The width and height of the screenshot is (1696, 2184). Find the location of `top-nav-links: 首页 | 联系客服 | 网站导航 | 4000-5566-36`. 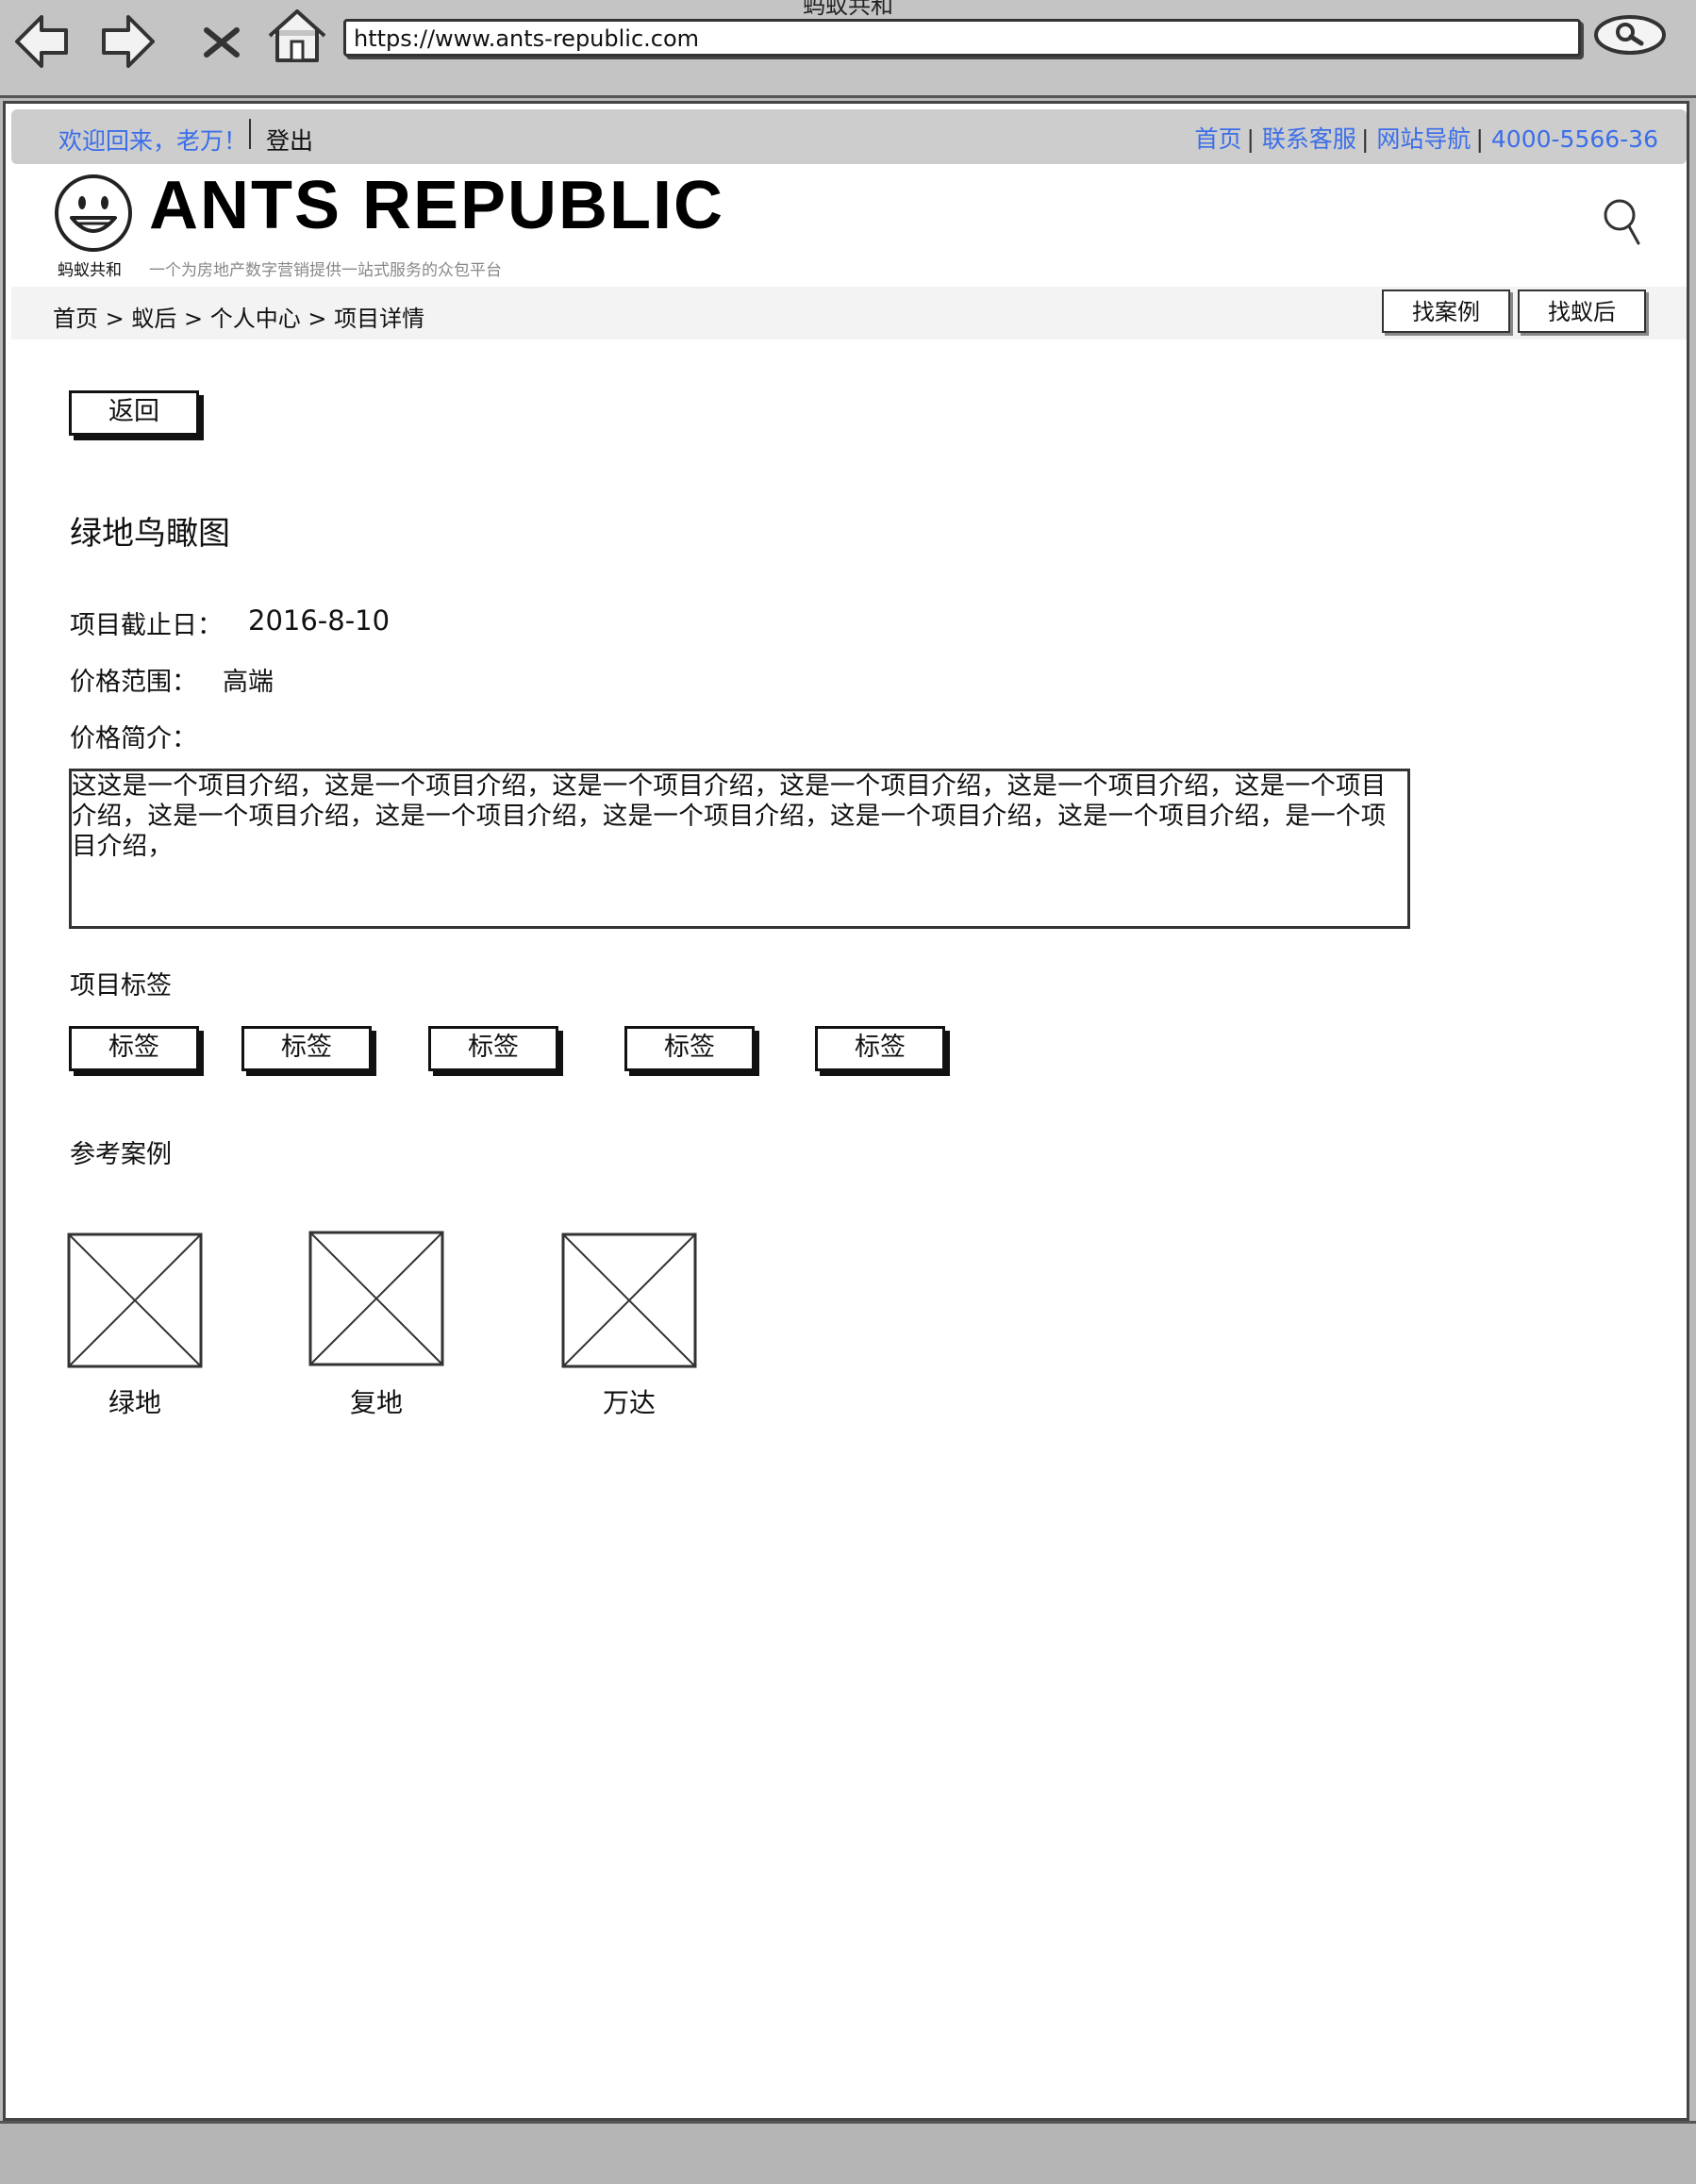

top-nav-links: 首页 | 联系客服 | 网站导航 | 4000-5566-36 is located at coordinates (1426, 138).